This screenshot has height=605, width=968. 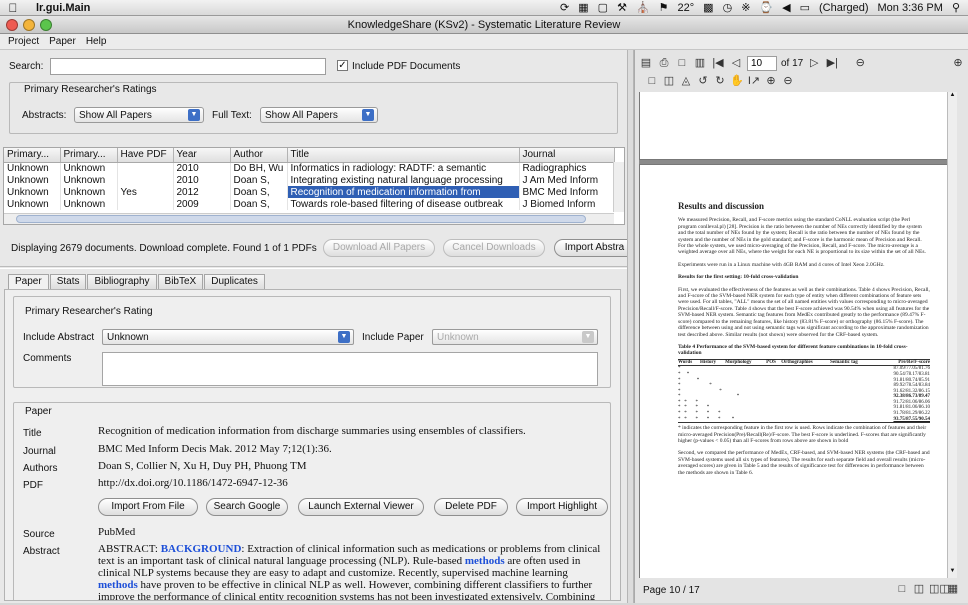 I want to click on page-number-input, so click(x=762, y=63).